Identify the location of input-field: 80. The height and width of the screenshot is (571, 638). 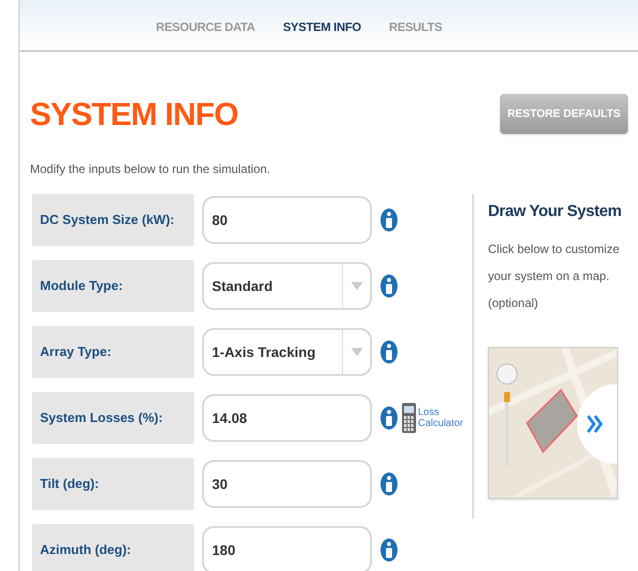
(287, 220).